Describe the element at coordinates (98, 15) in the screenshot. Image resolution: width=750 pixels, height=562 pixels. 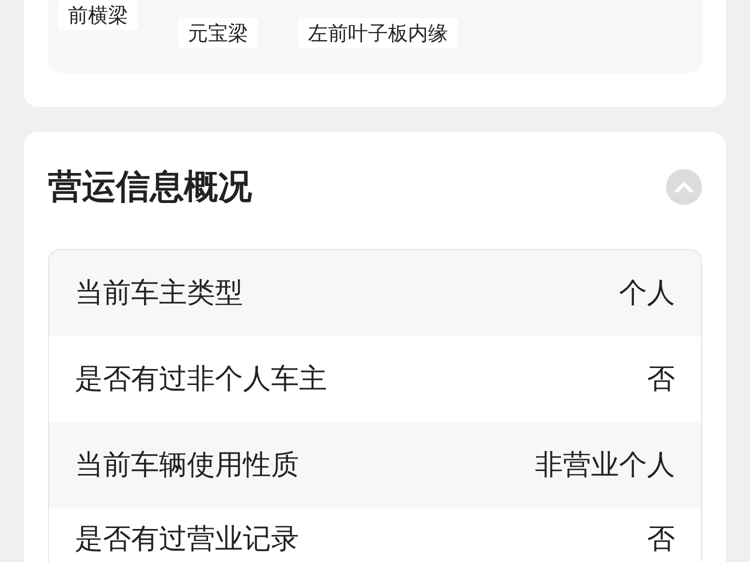
I see `part-tag: 前横梁` at that location.